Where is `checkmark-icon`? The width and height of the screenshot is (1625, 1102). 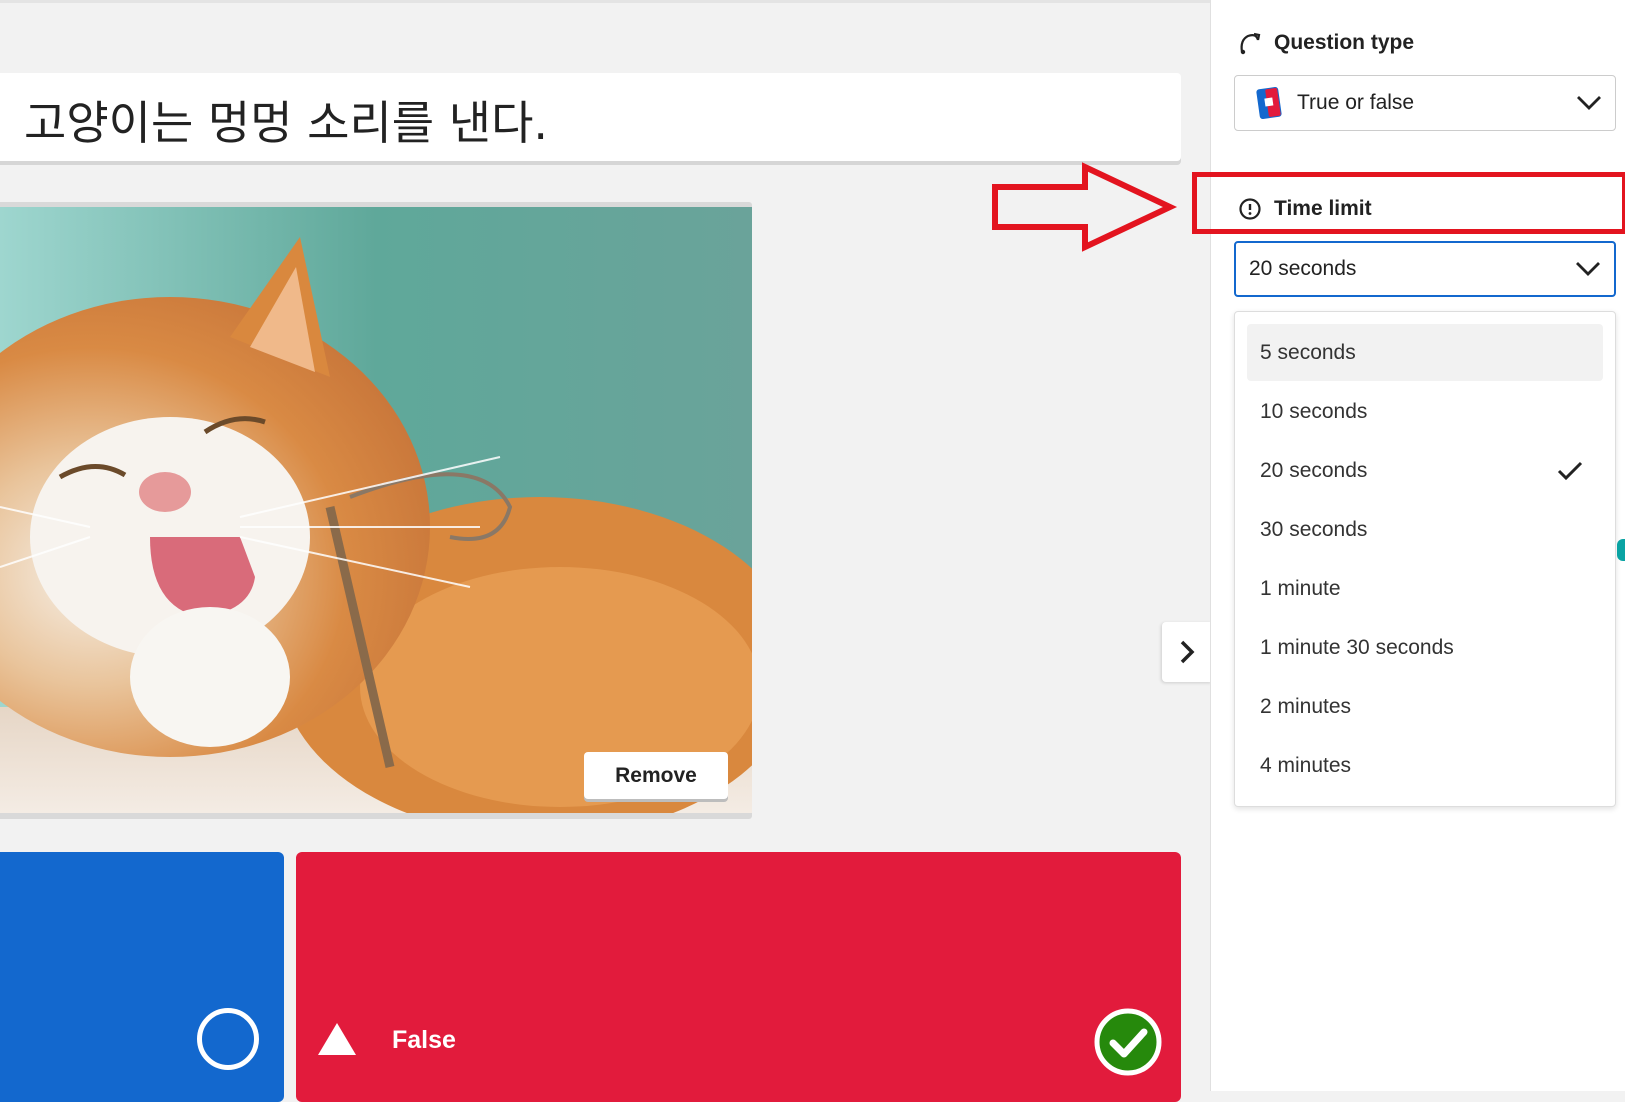
checkmark-icon is located at coordinates (1570, 470).